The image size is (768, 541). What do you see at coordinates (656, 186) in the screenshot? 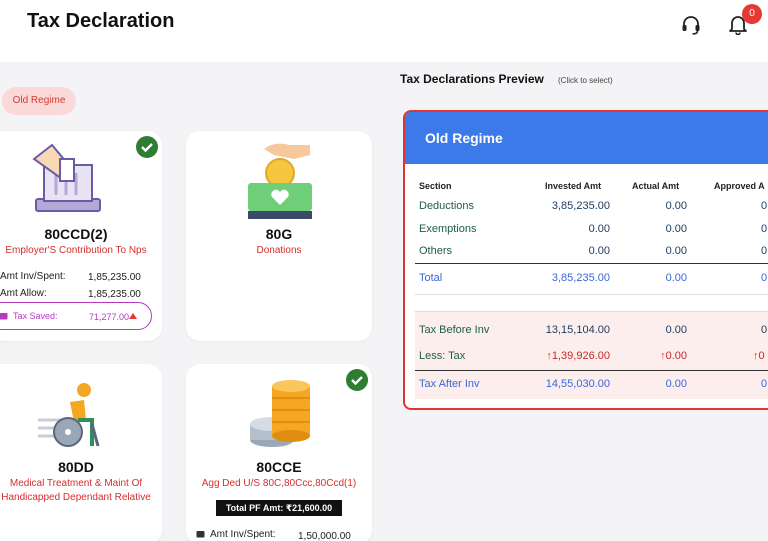
I see `col-actual: Actual Amt` at bounding box center [656, 186].